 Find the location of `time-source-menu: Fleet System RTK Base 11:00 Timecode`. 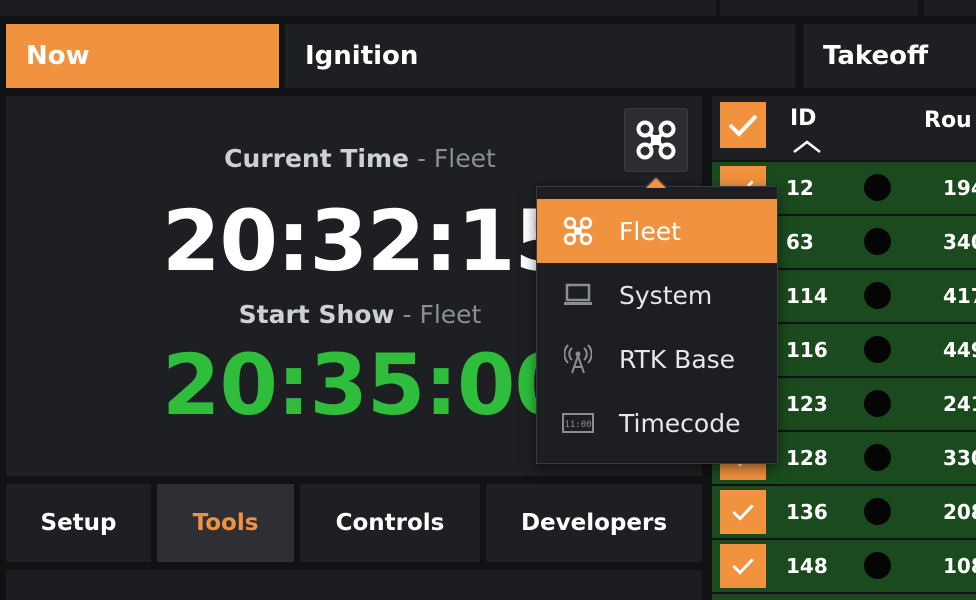

time-source-menu: Fleet System RTK Base 11:00 Timecode is located at coordinates (657, 325).